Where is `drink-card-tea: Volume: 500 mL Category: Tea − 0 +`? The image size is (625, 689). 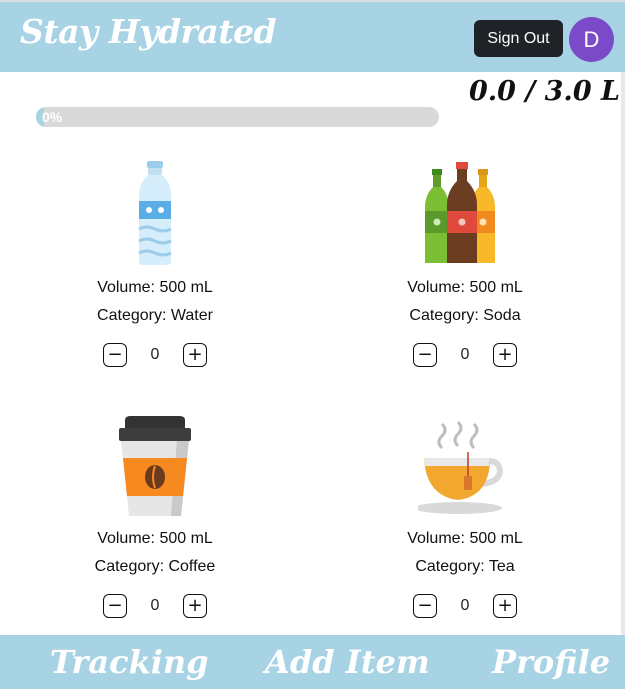 drink-card-tea: Volume: 500 mL Category: Tea − 0 + is located at coordinates (465, 513).